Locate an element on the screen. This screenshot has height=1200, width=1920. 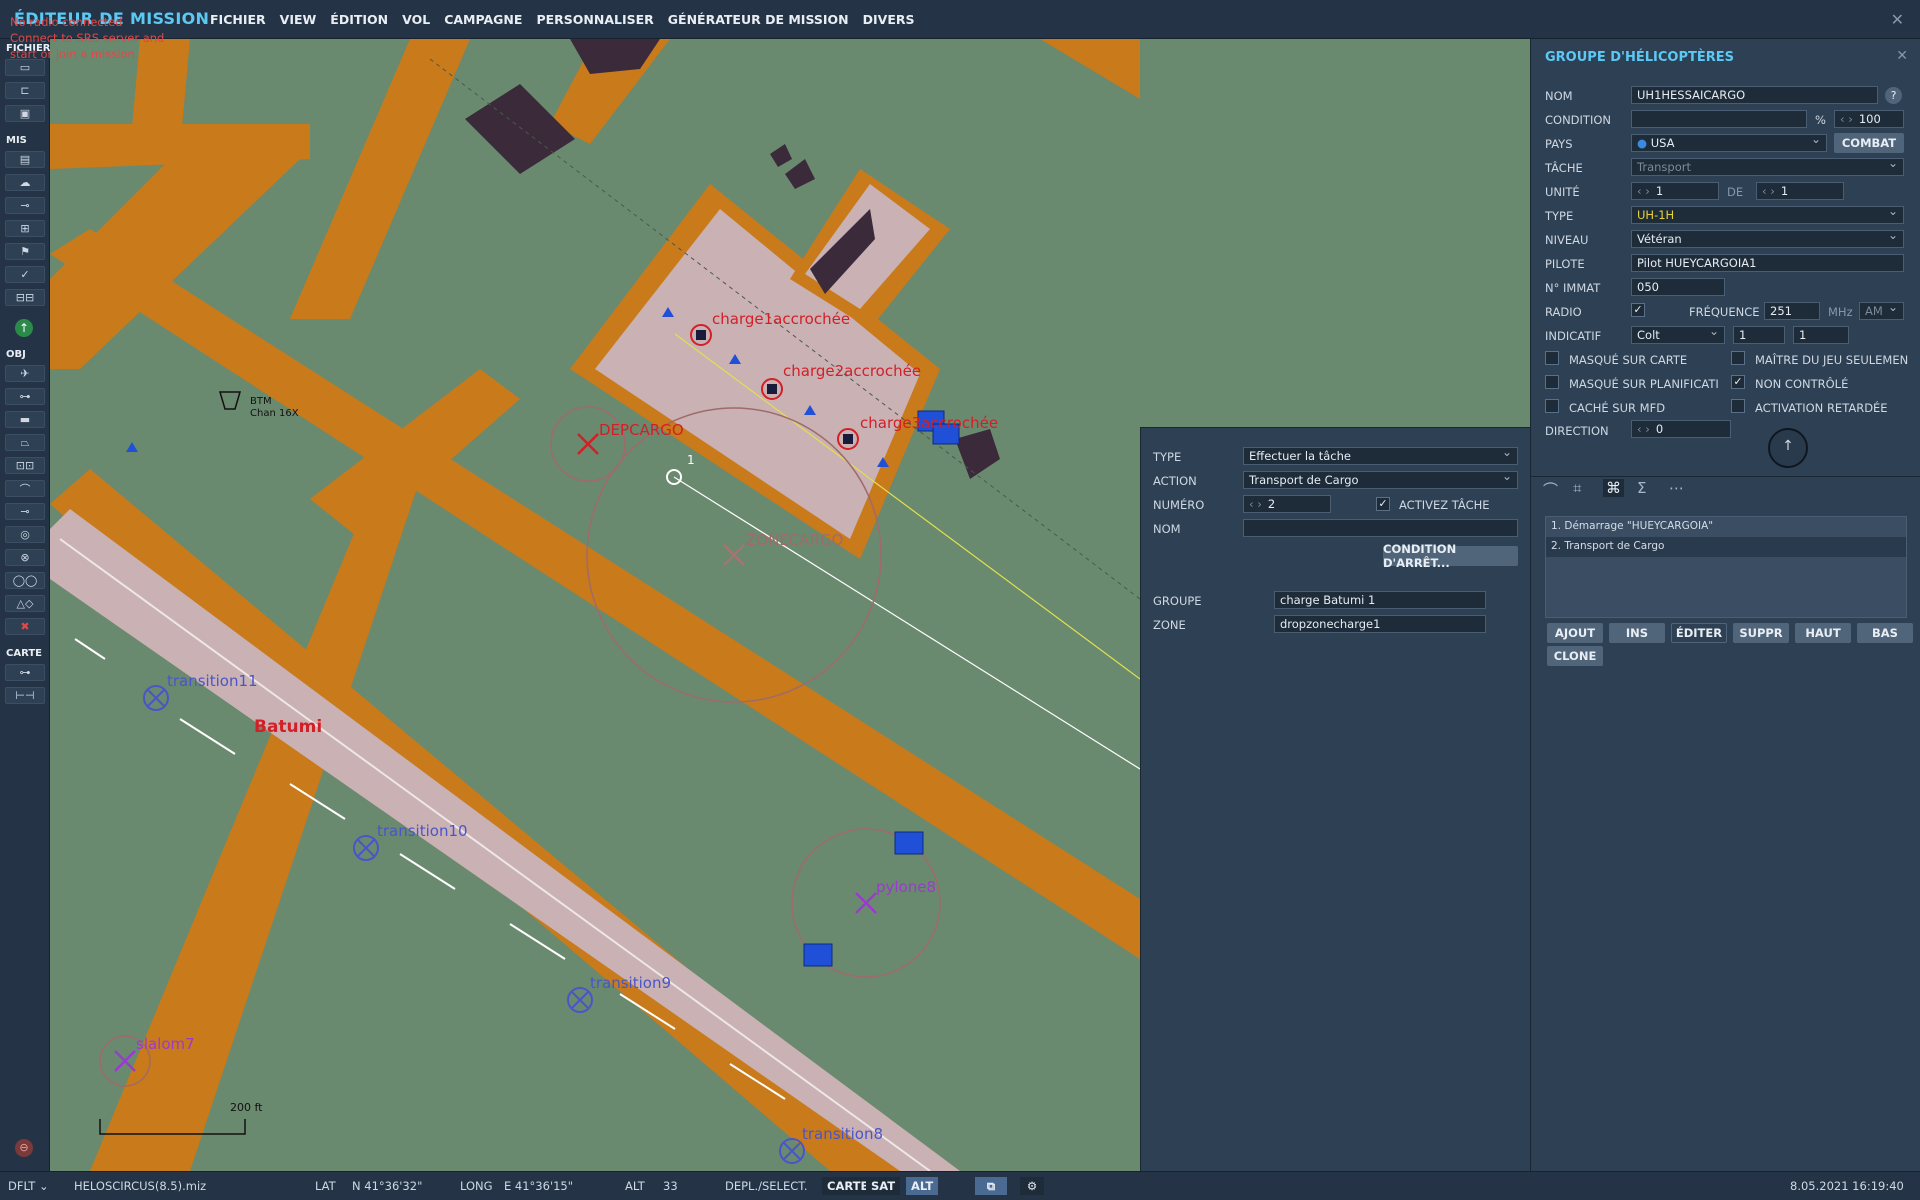
masque-planif-checkbox is located at coordinates (1552, 382).